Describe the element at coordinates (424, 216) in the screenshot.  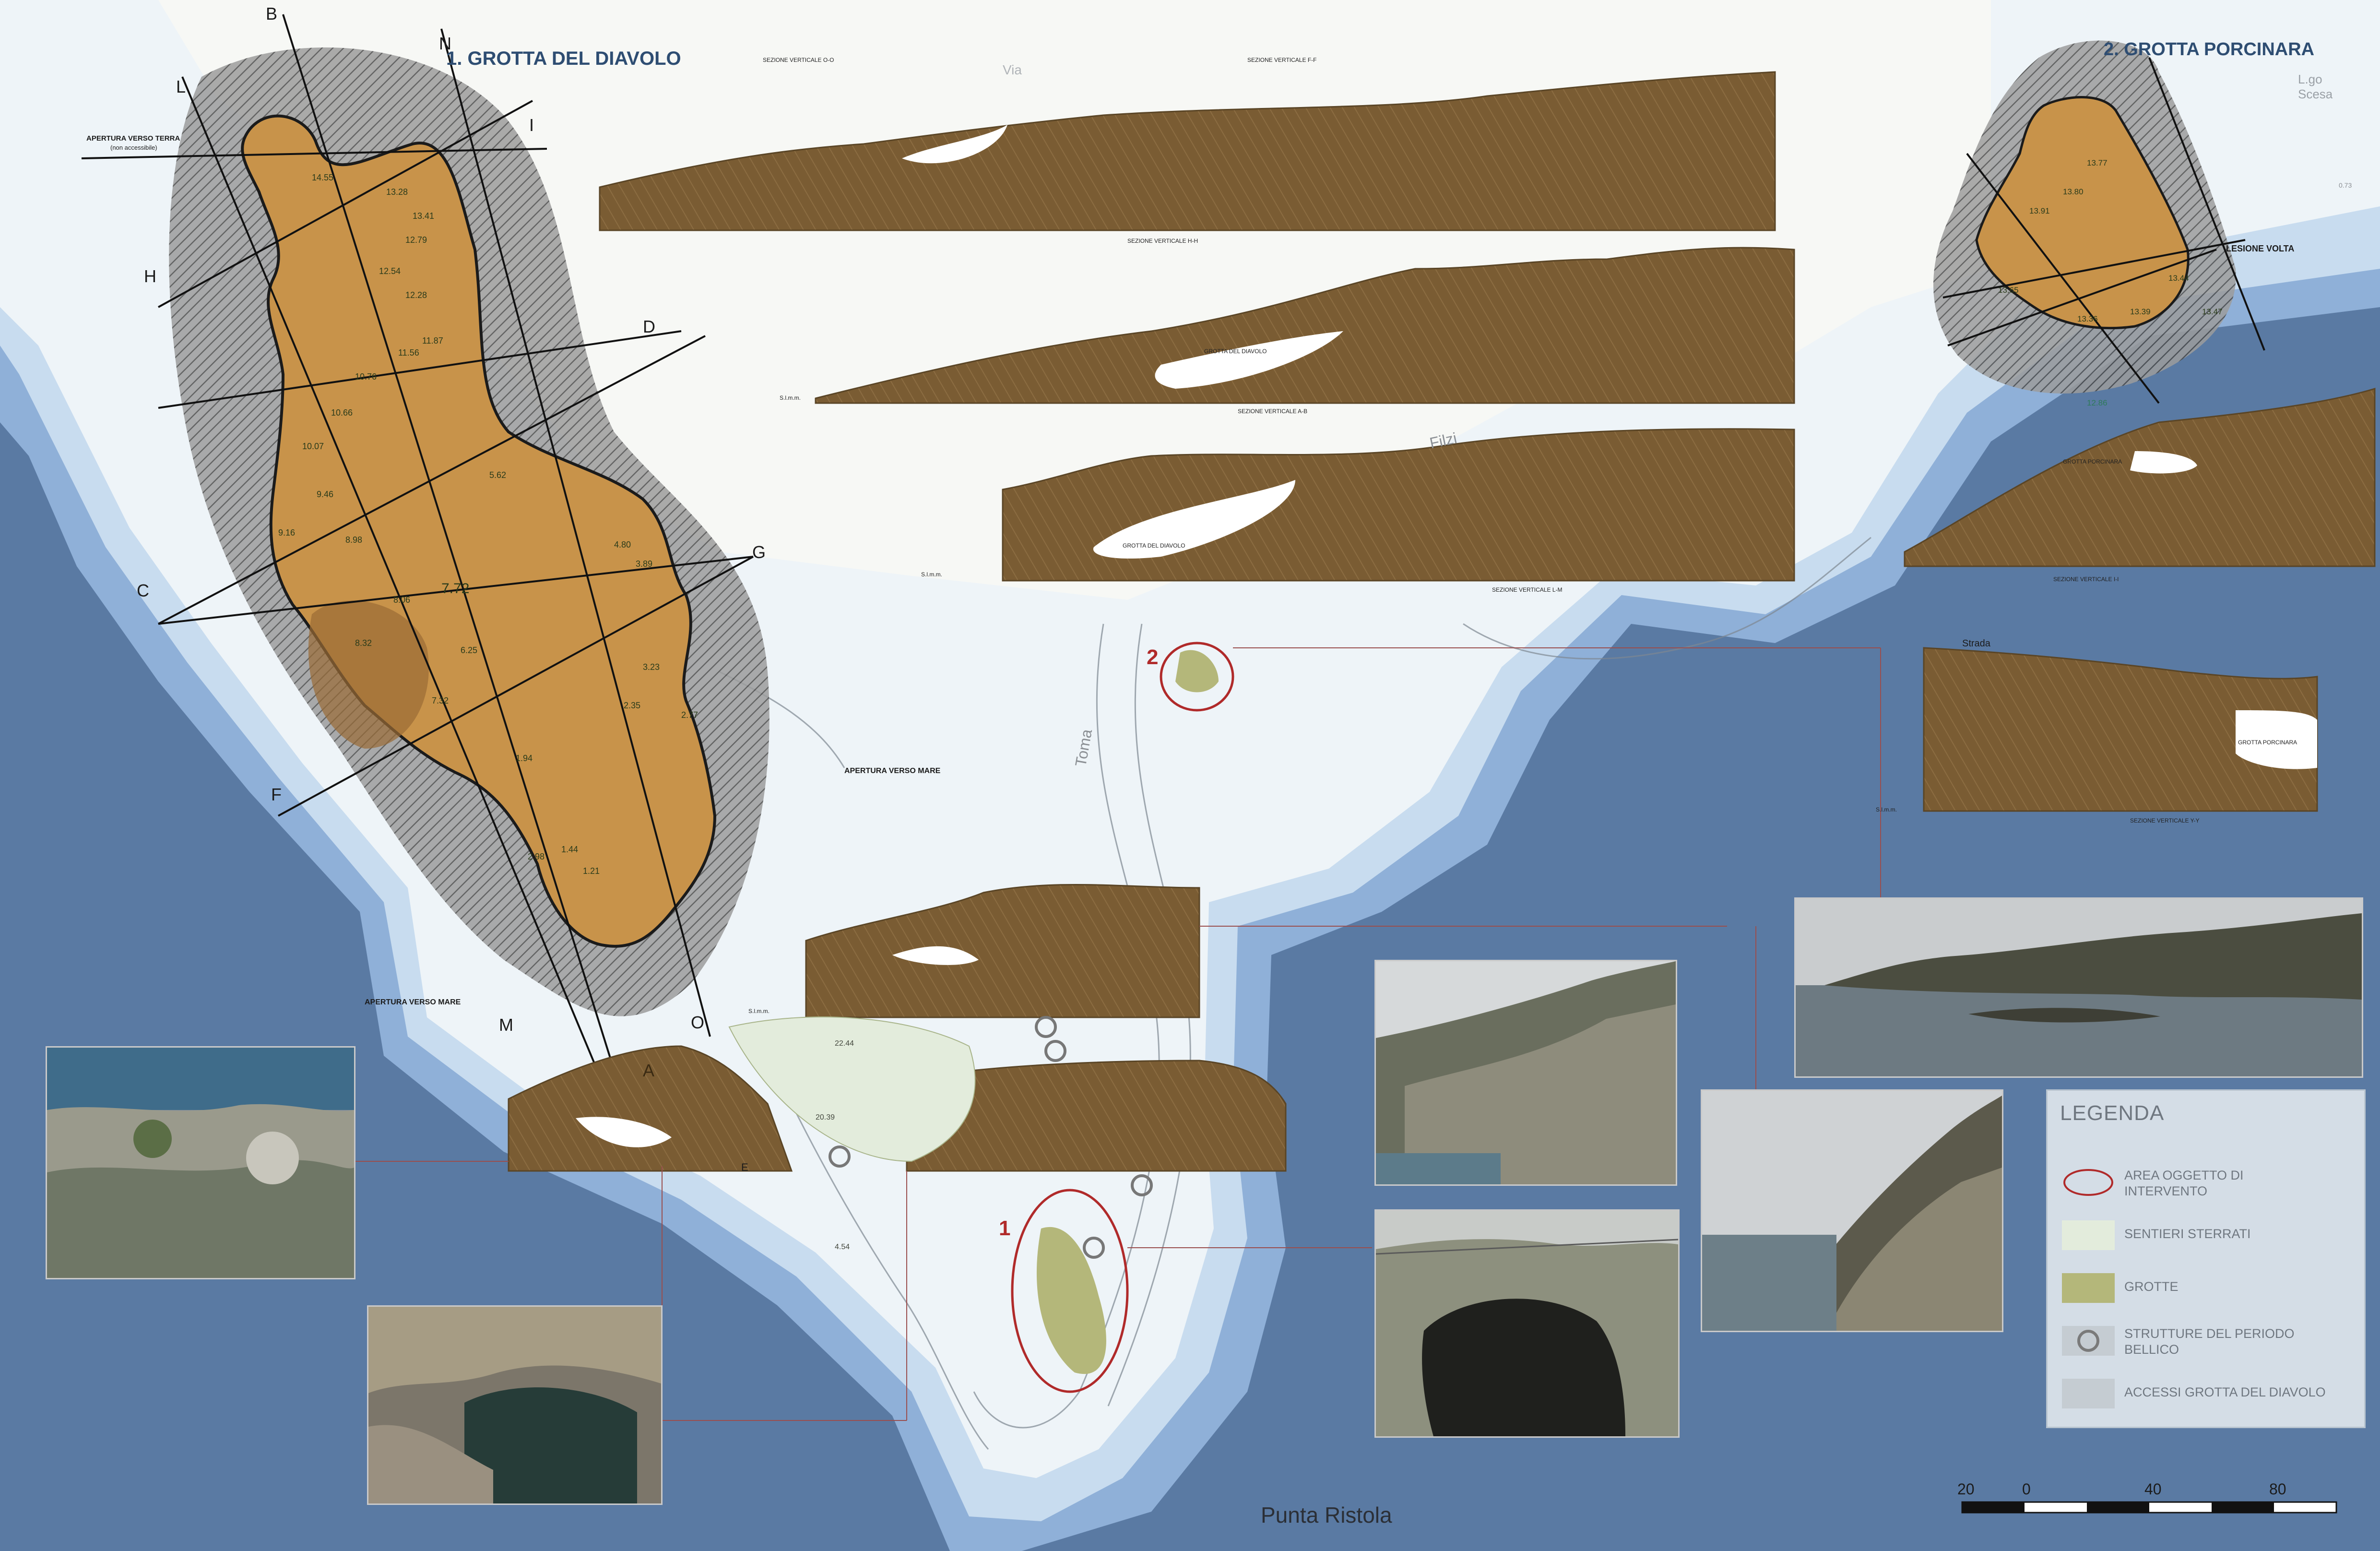
I see `spot-height: 13.41` at that location.